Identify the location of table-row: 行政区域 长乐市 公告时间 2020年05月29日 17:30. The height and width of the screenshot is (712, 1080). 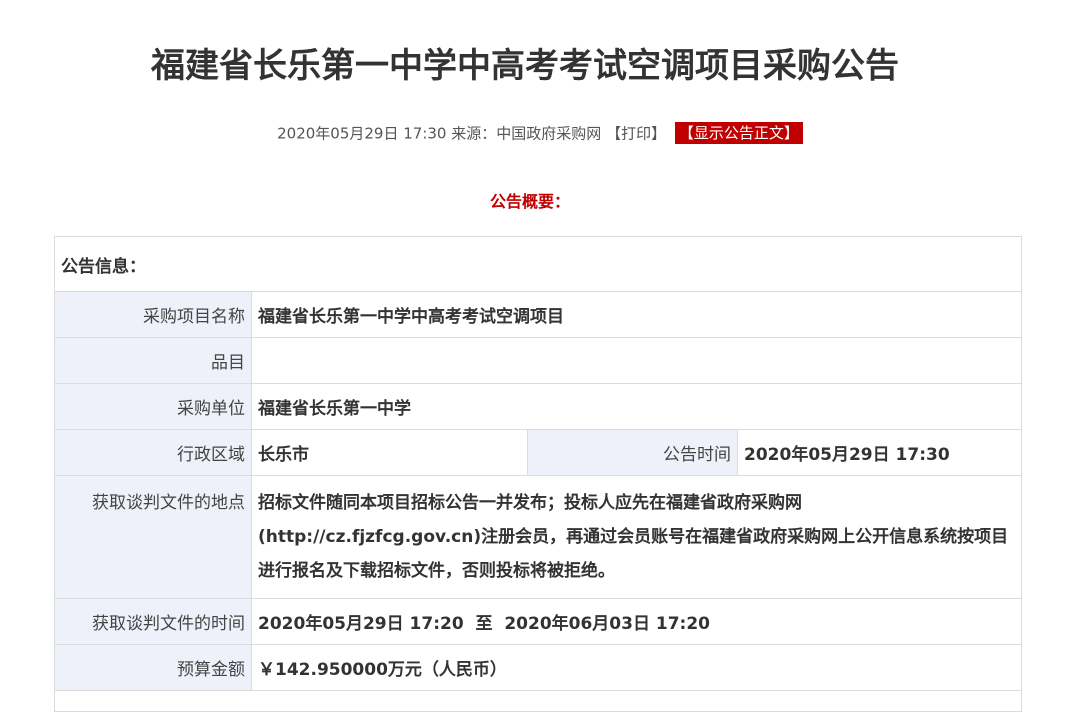
(538, 452).